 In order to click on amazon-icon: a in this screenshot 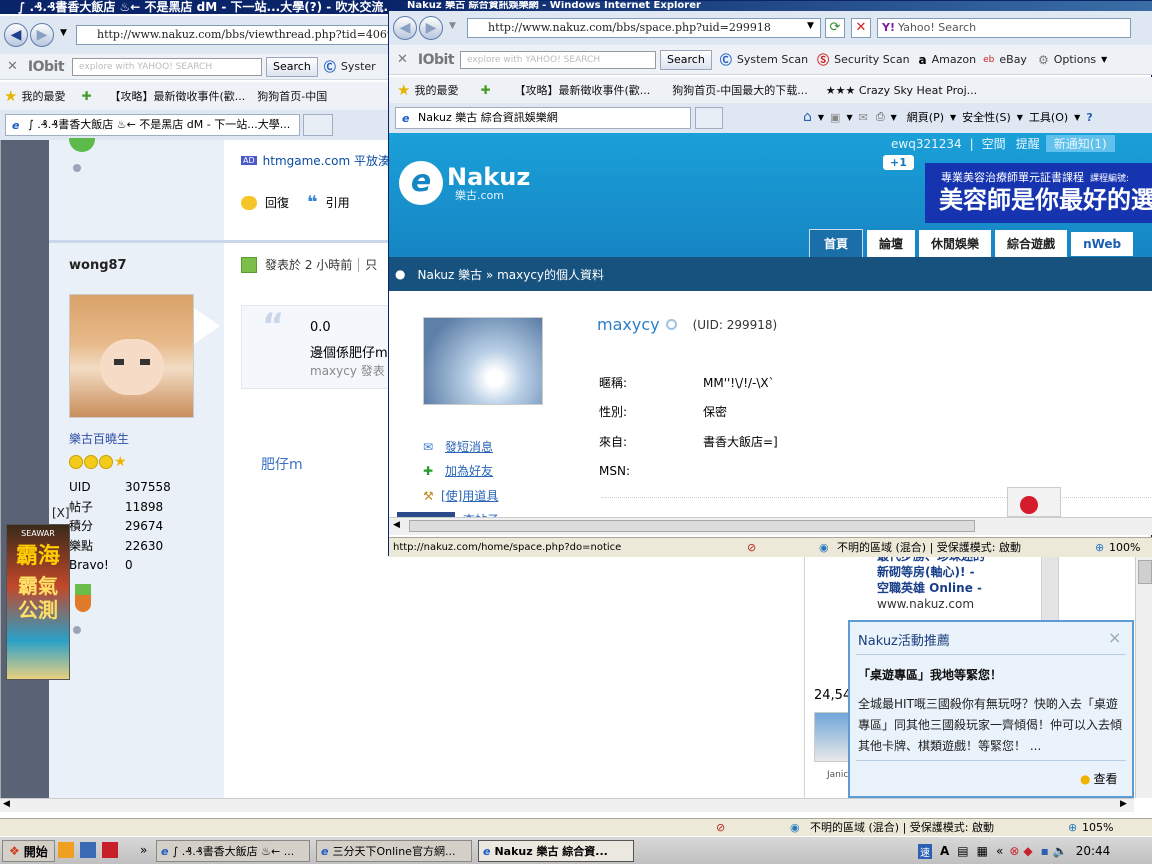, I will do `click(923, 60)`.